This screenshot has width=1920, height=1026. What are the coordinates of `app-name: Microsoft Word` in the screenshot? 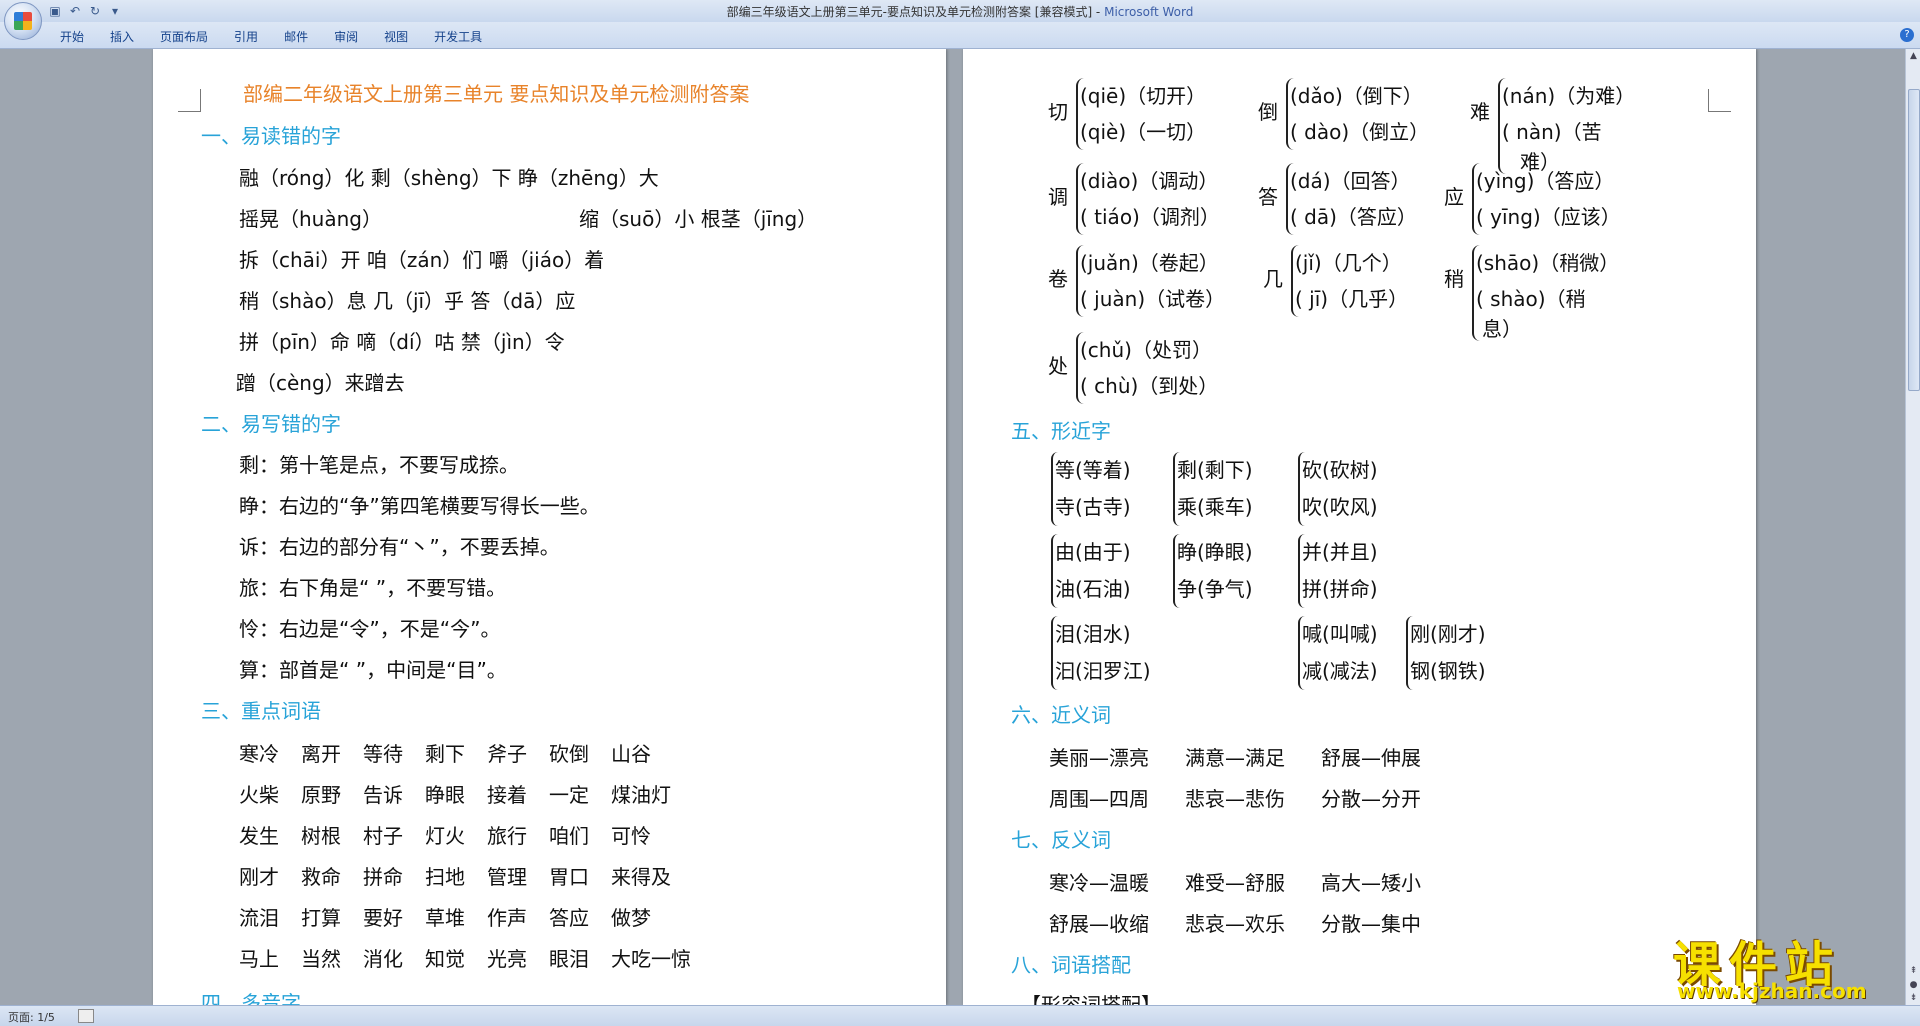 It's located at (1149, 12).